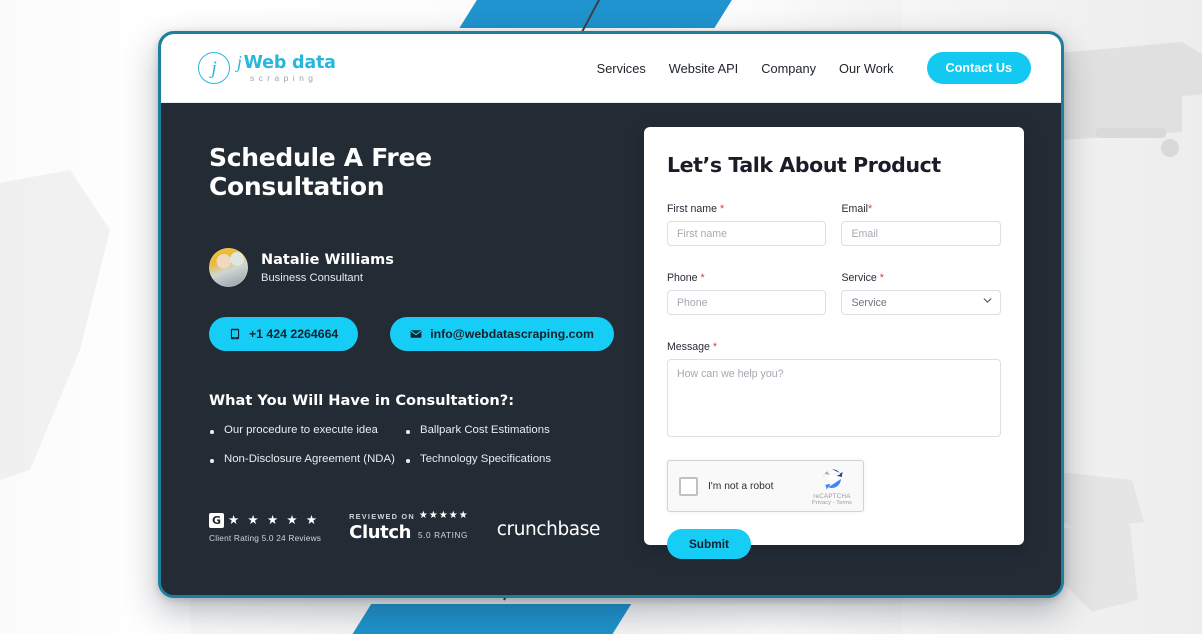 The width and height of the screenshot is (1202, 634). I want to click on page-title: Schedule A Free Consultation, so click(320, 172).